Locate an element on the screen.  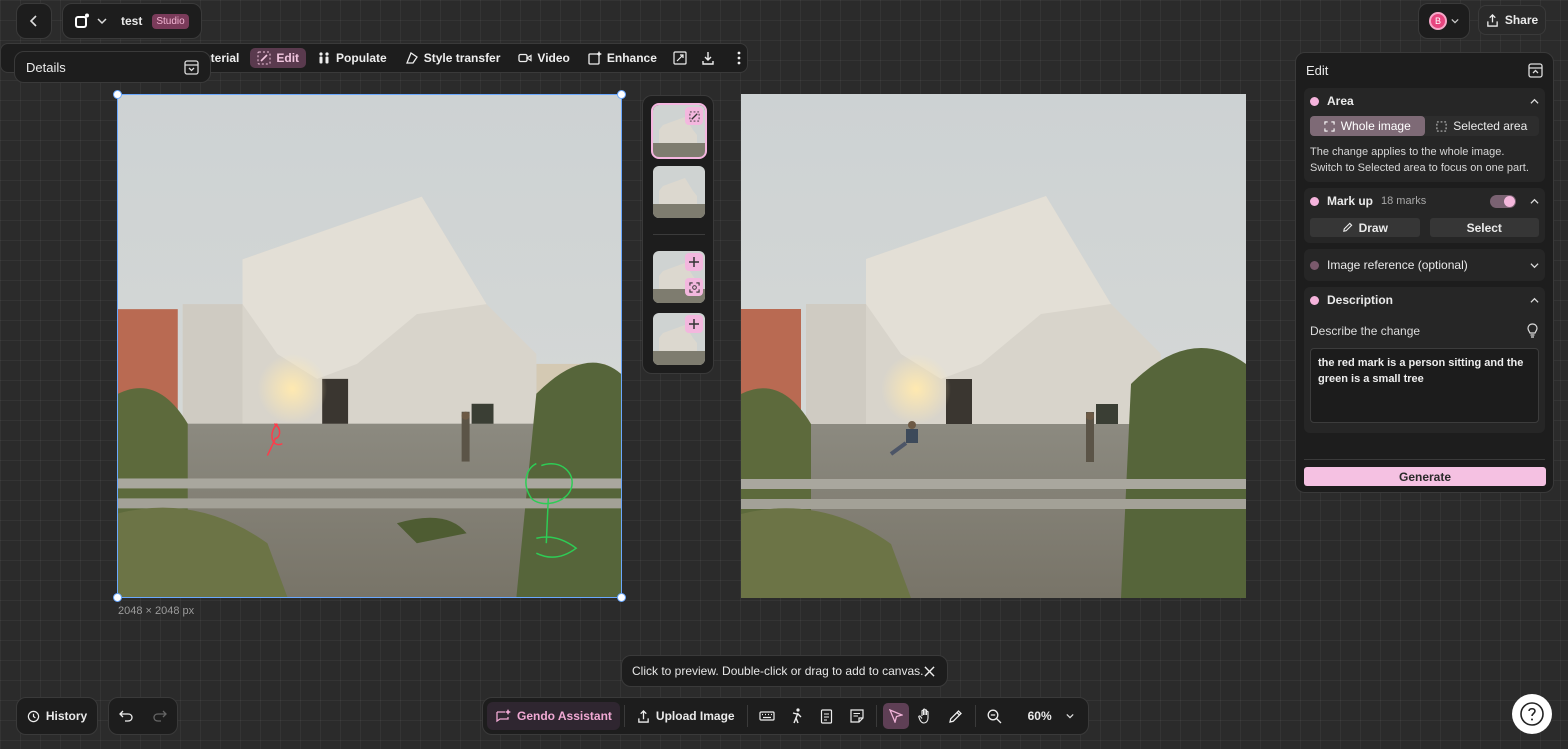
document-icon is located at coordinates (826, 716).